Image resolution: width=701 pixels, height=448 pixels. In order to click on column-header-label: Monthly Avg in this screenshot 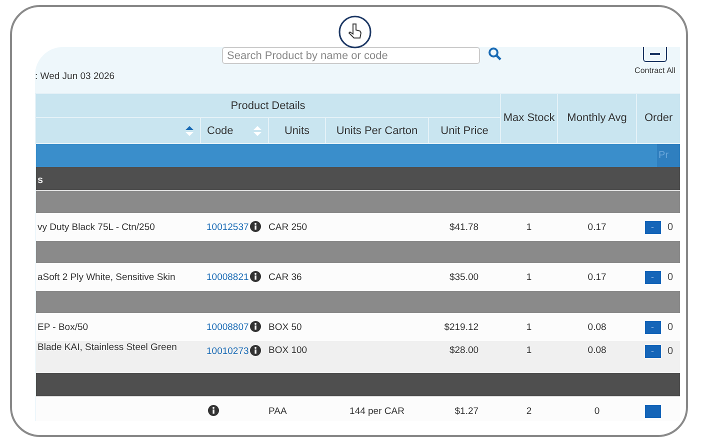, I will do `click(597, 118)`.